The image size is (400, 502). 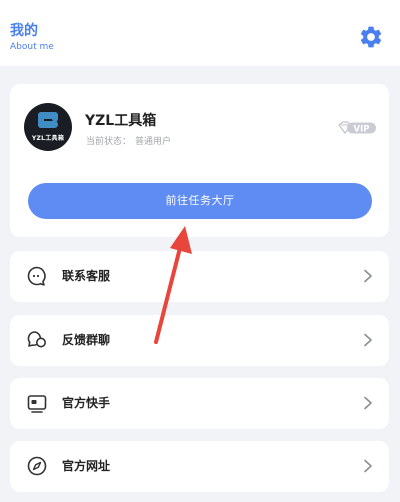 I want to click on avatar: YZL工具箱, so click(x=48, y=127).